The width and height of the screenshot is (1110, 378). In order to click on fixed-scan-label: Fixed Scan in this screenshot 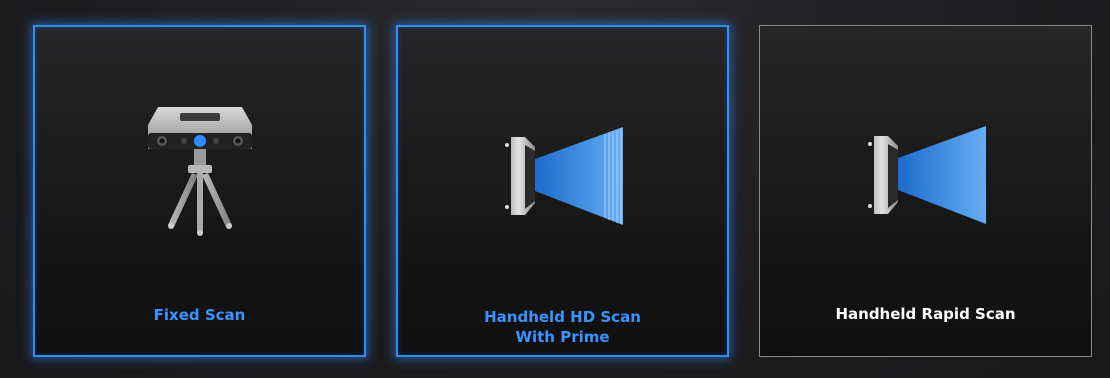, I will do `click(199, 315)`.